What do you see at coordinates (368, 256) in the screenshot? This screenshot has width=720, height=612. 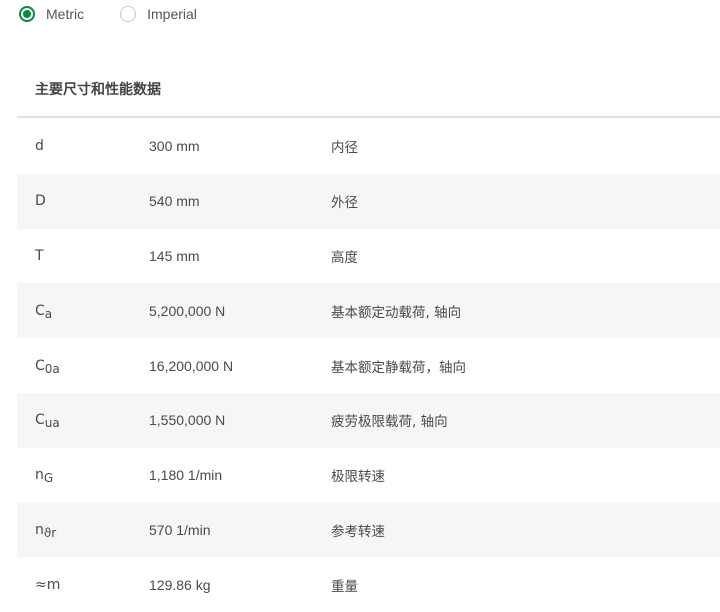 I see `table-row: T 145 mm 高度` at bounding box center [368, 256].